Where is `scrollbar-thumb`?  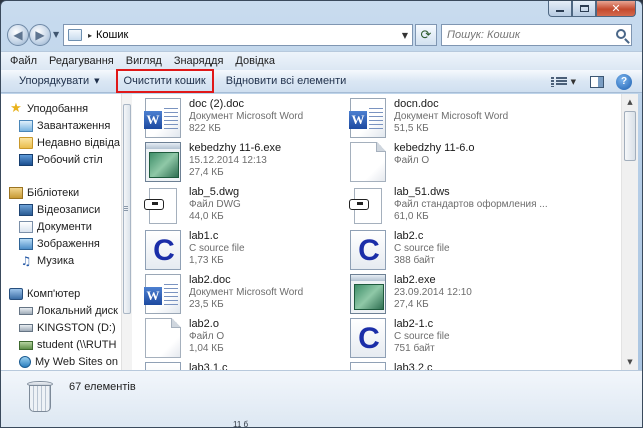
scrollbar-thumb is located at coordinates (630, 136).